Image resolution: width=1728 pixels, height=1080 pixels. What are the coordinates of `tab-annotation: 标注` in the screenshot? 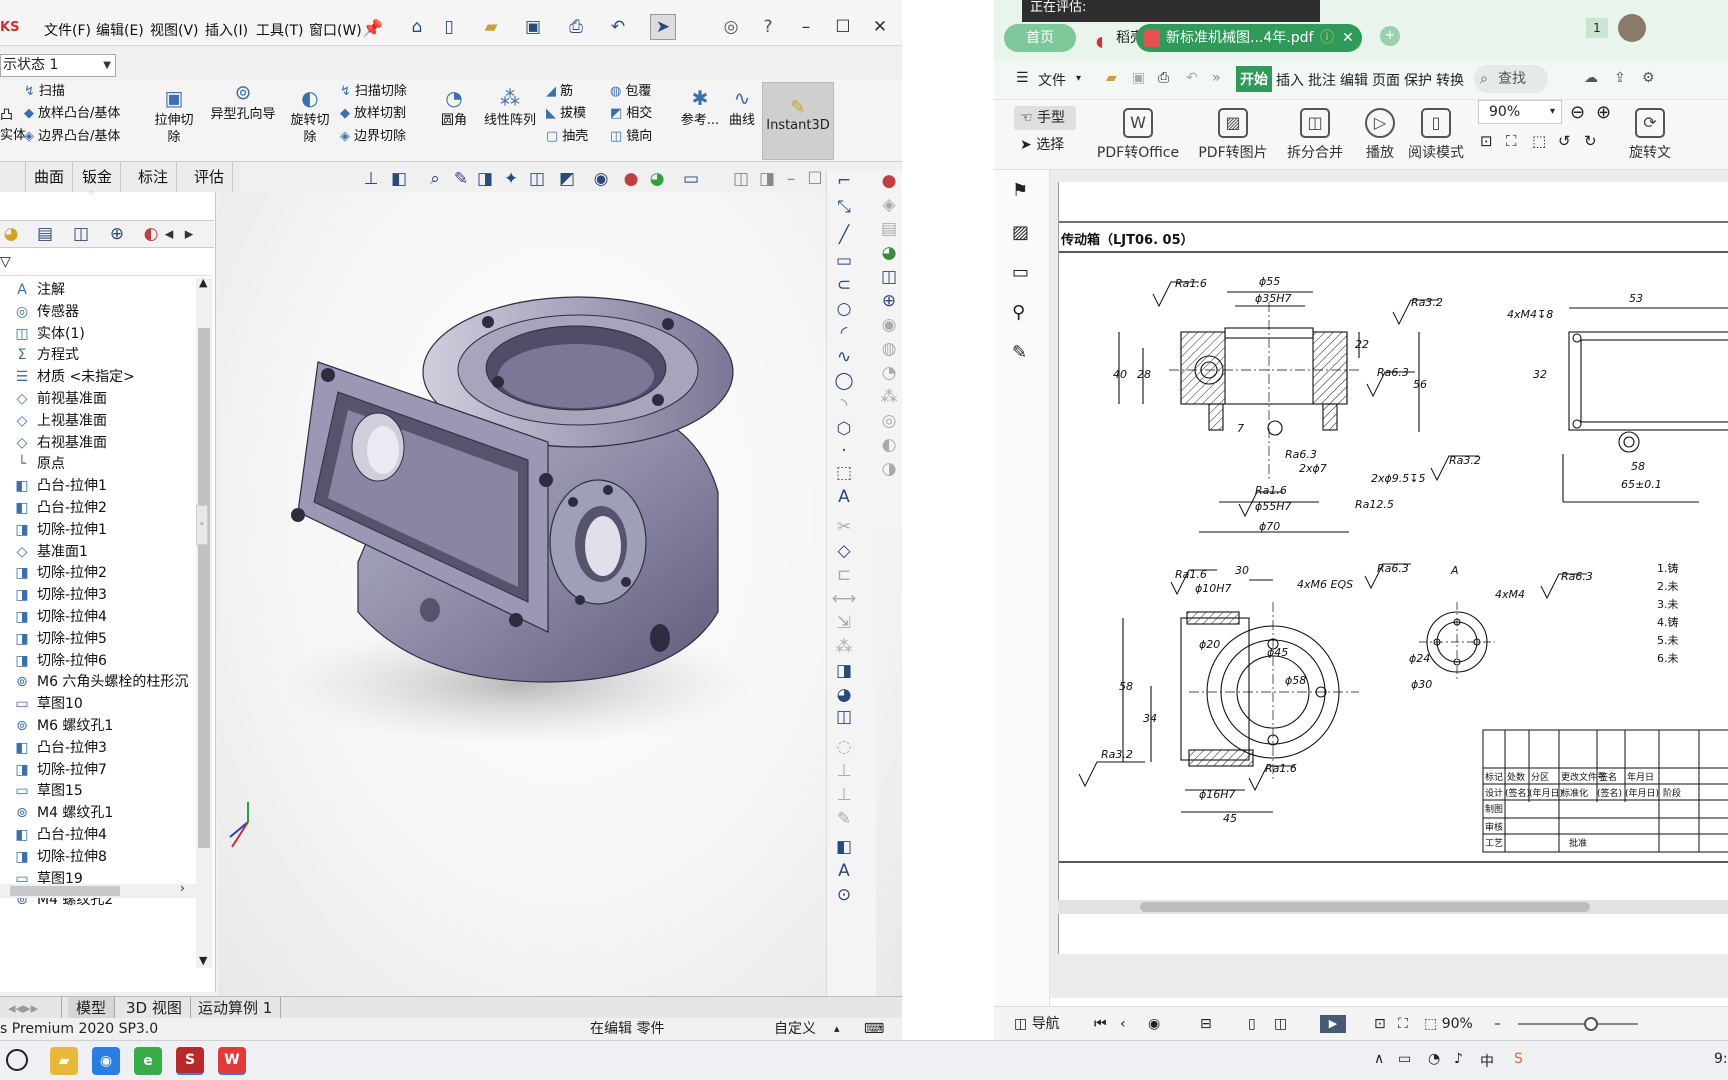 It's located at (154, 177).